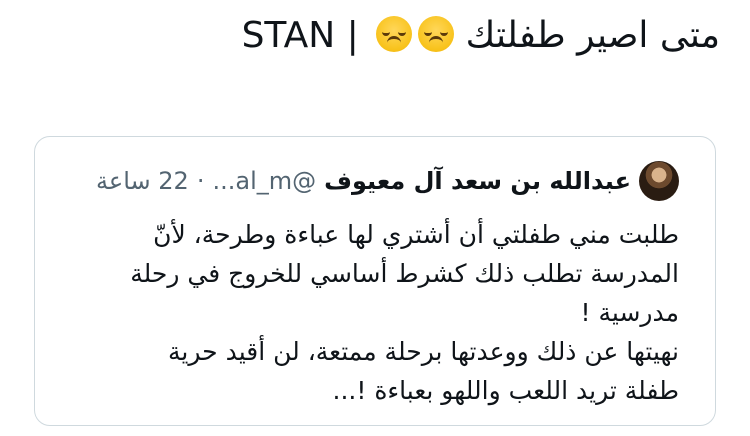 Image resolution: width=750 pixels, height=436 pixels. I want to click on author-name: عبدالله بن سعد آل معيوف, so click(477, 181).